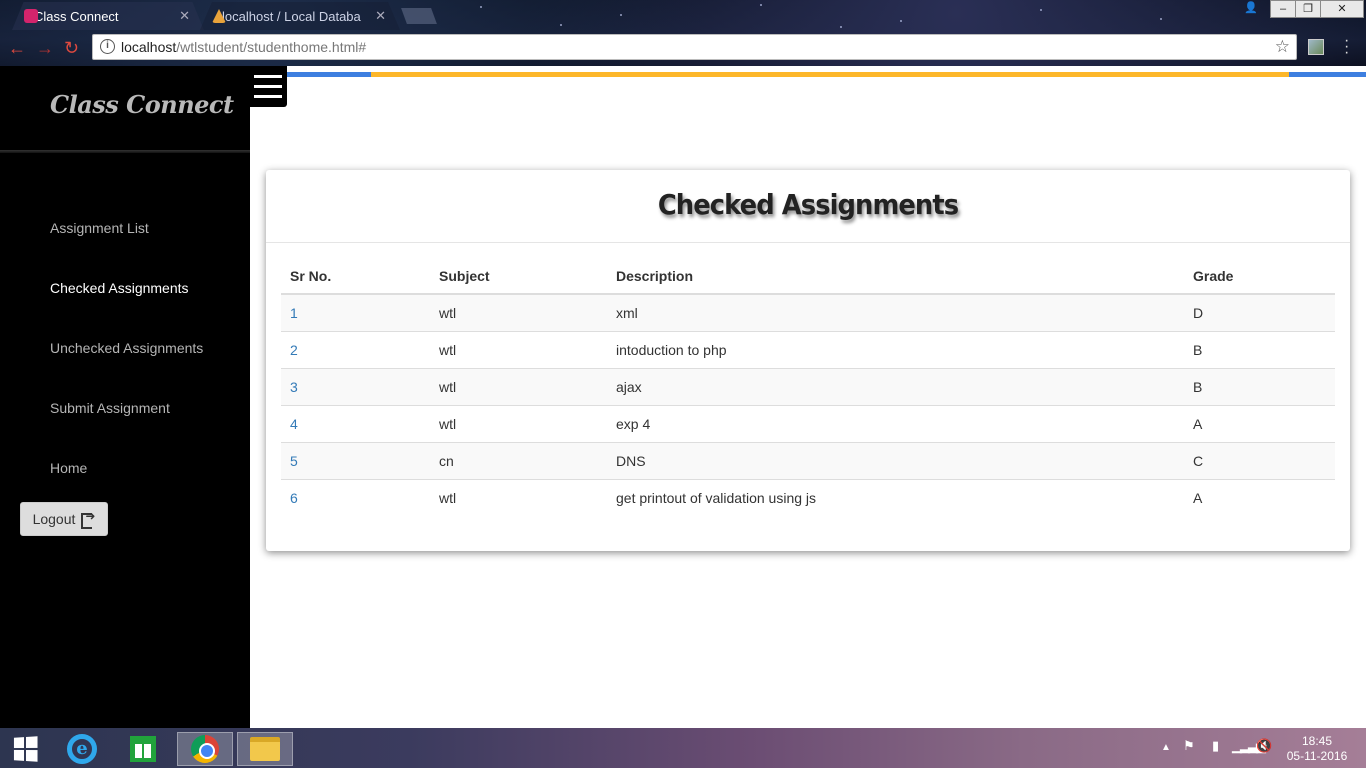  Describe the element at coordinates (142, 104) in the screenshot. I see `brand-logo: Class Connect` at that location.